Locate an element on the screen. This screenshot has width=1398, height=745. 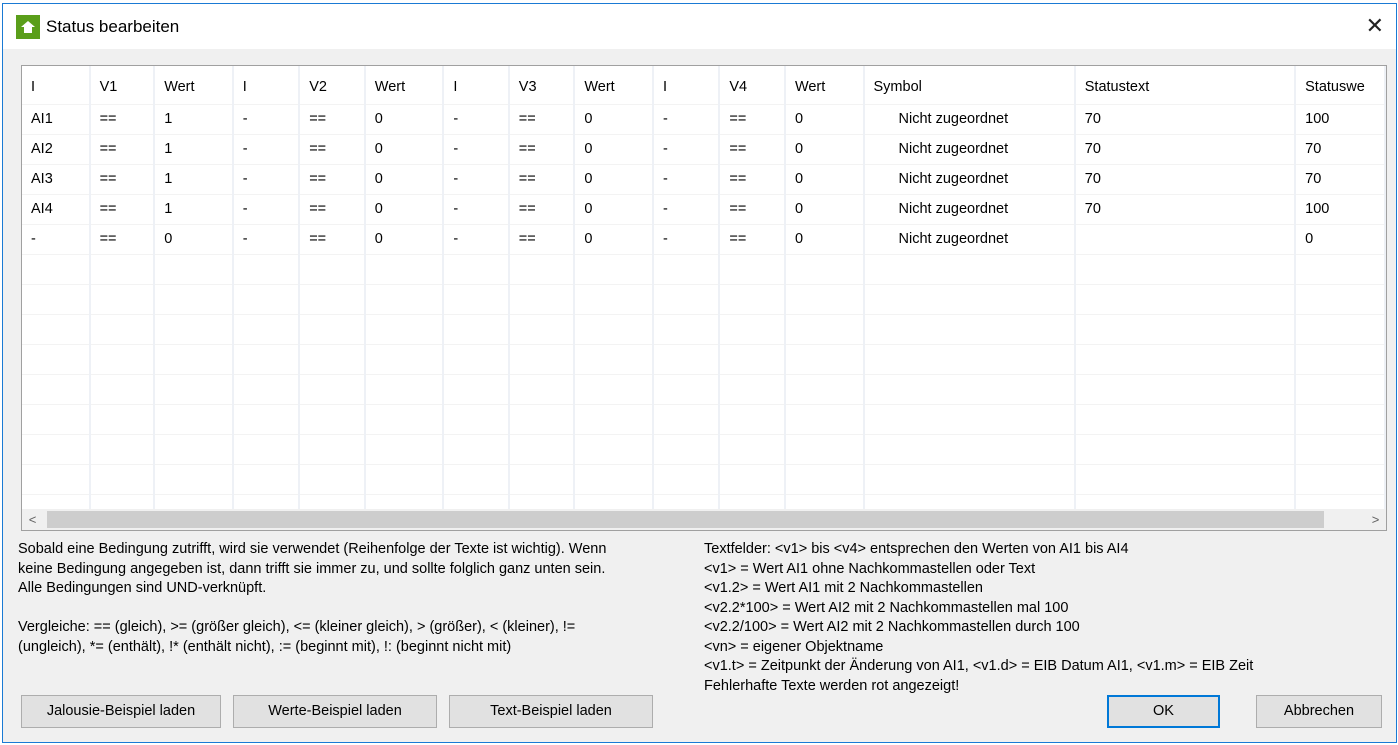
scroll-thumb is located at coordinates (685, 519).